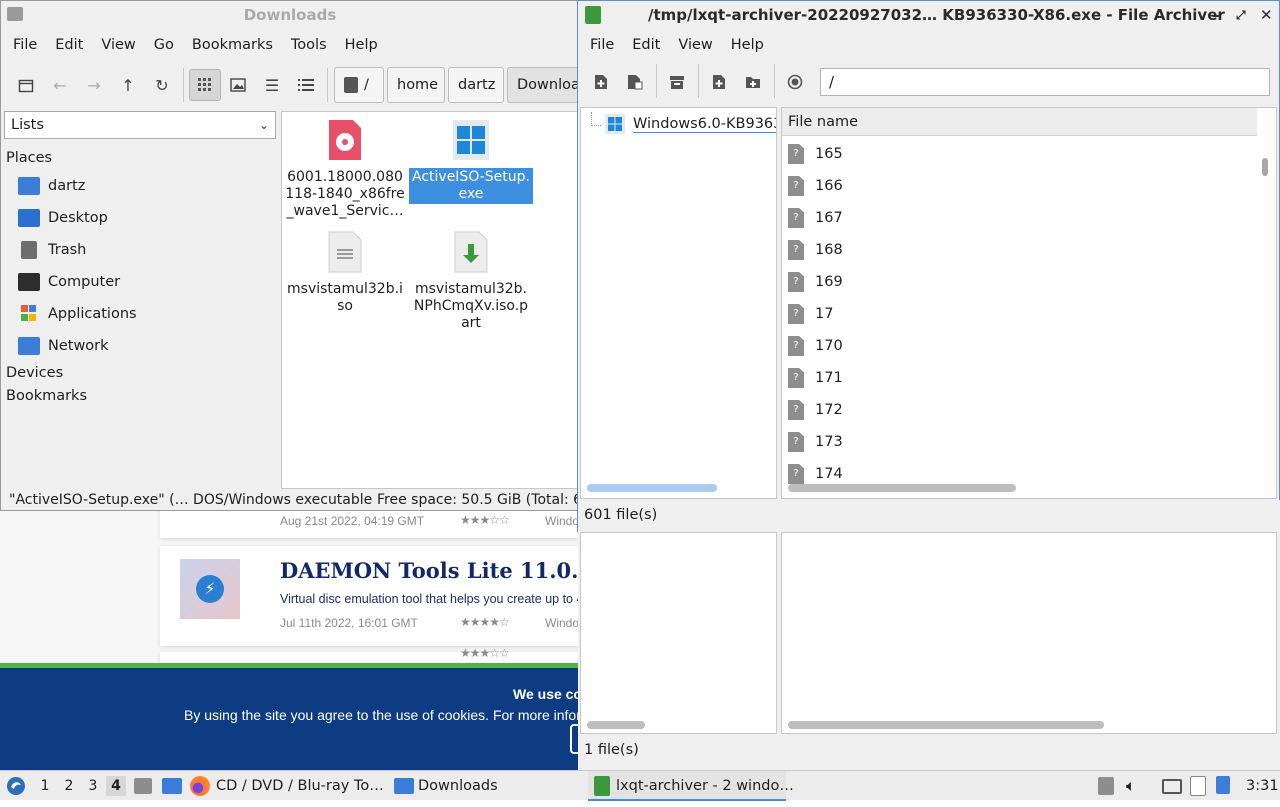 Image resolution: width=1280 pixels, height=807 pixels. I want to click on file-row: ? 168, so click(815, 250).